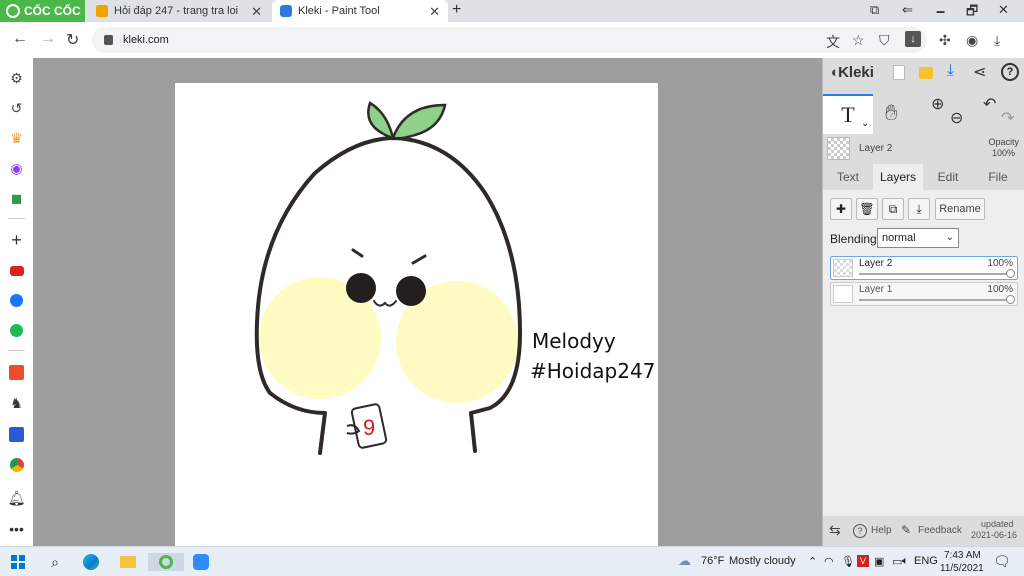  I want to click on tab-file: File, so click(998, 177).